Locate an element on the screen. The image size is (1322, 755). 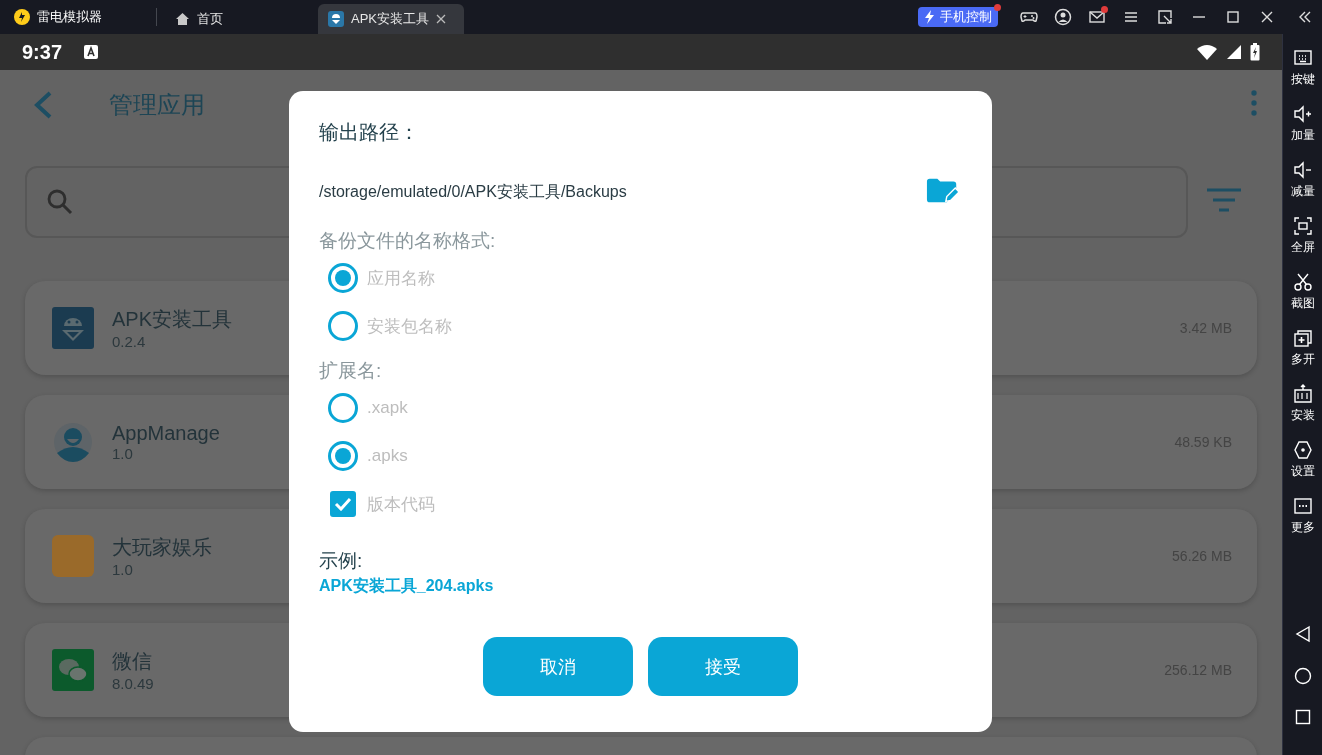
scissors-icon is located at coordinates (1302, 282).